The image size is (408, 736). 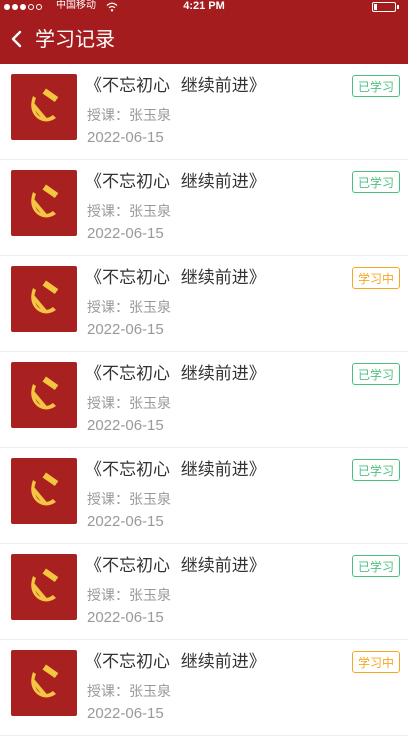 What do you see at coordinates (75, 39) in the screenshot?
I see `page-title: 学习记录` at bounding box center [75, 39].